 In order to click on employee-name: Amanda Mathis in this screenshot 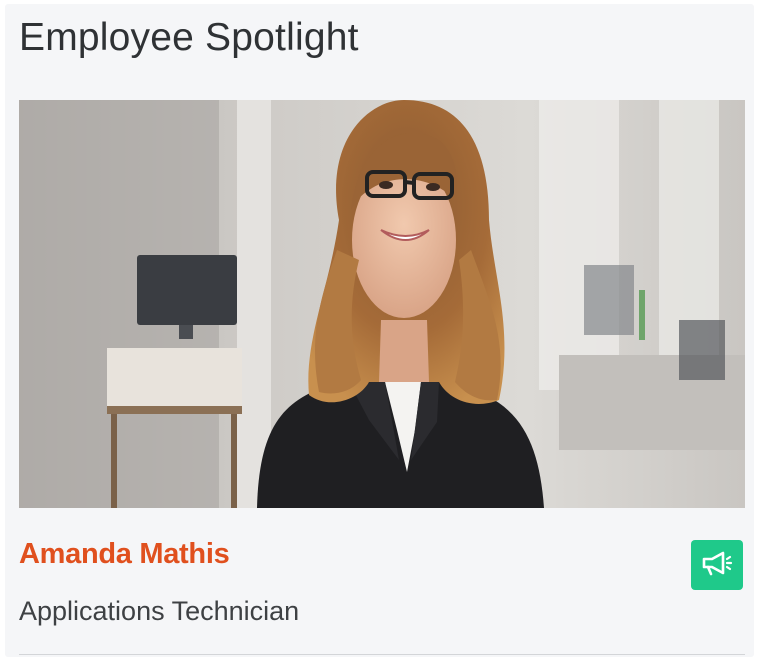, I will do `click(124, 554)`.